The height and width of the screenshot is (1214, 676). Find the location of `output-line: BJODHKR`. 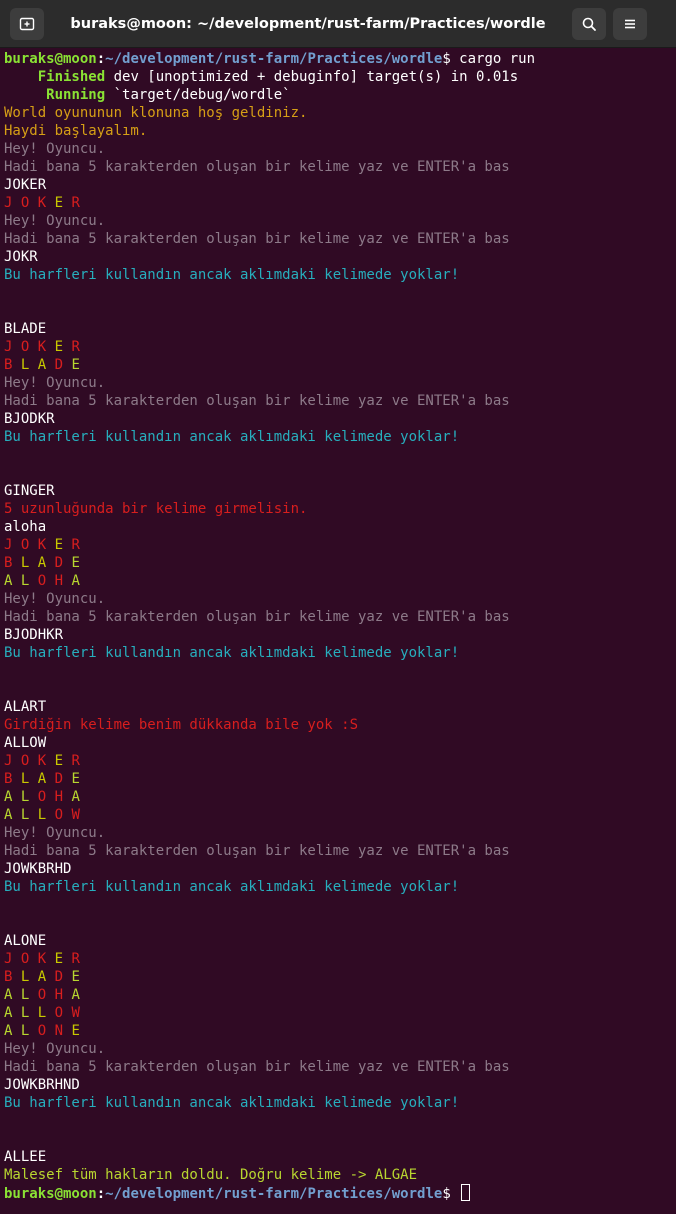

output-line: BJODHKR is located at coordinates (34, 635).